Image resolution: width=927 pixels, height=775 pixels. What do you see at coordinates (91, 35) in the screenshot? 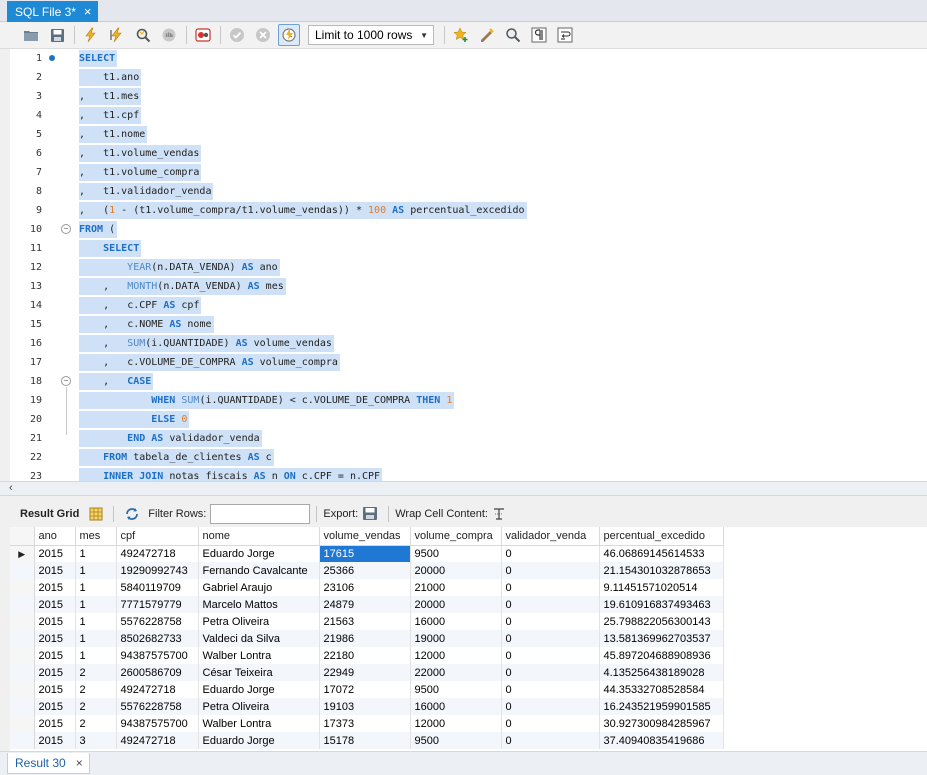
I see `execute-icon` at bounding box center [91, 35].